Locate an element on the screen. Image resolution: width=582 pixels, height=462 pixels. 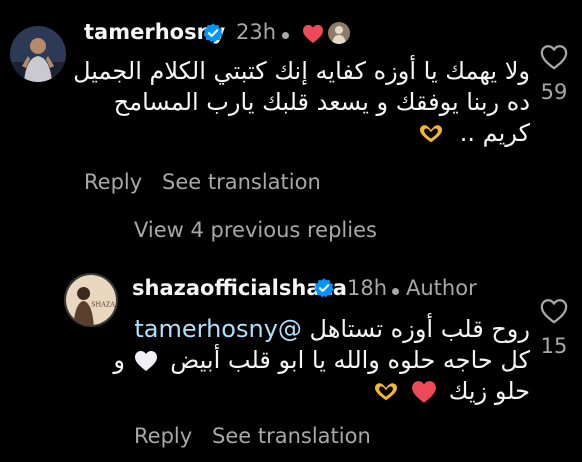
shazaofficialshaza-avatar: SHAZA is located at coordinates (91, 300).